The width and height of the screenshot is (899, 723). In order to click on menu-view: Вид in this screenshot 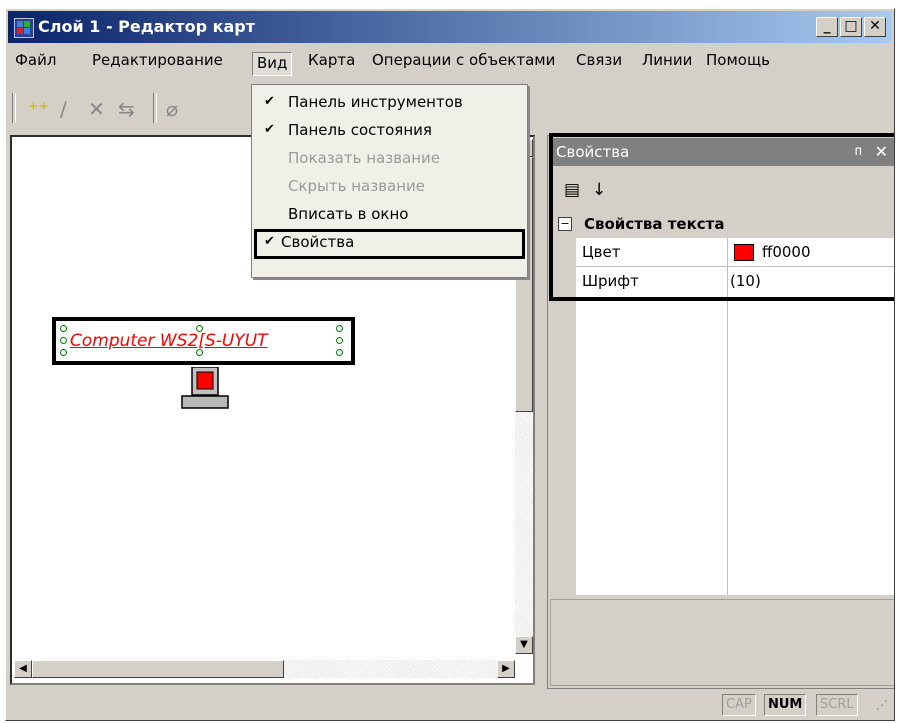, I will do `click(272, 64)`.